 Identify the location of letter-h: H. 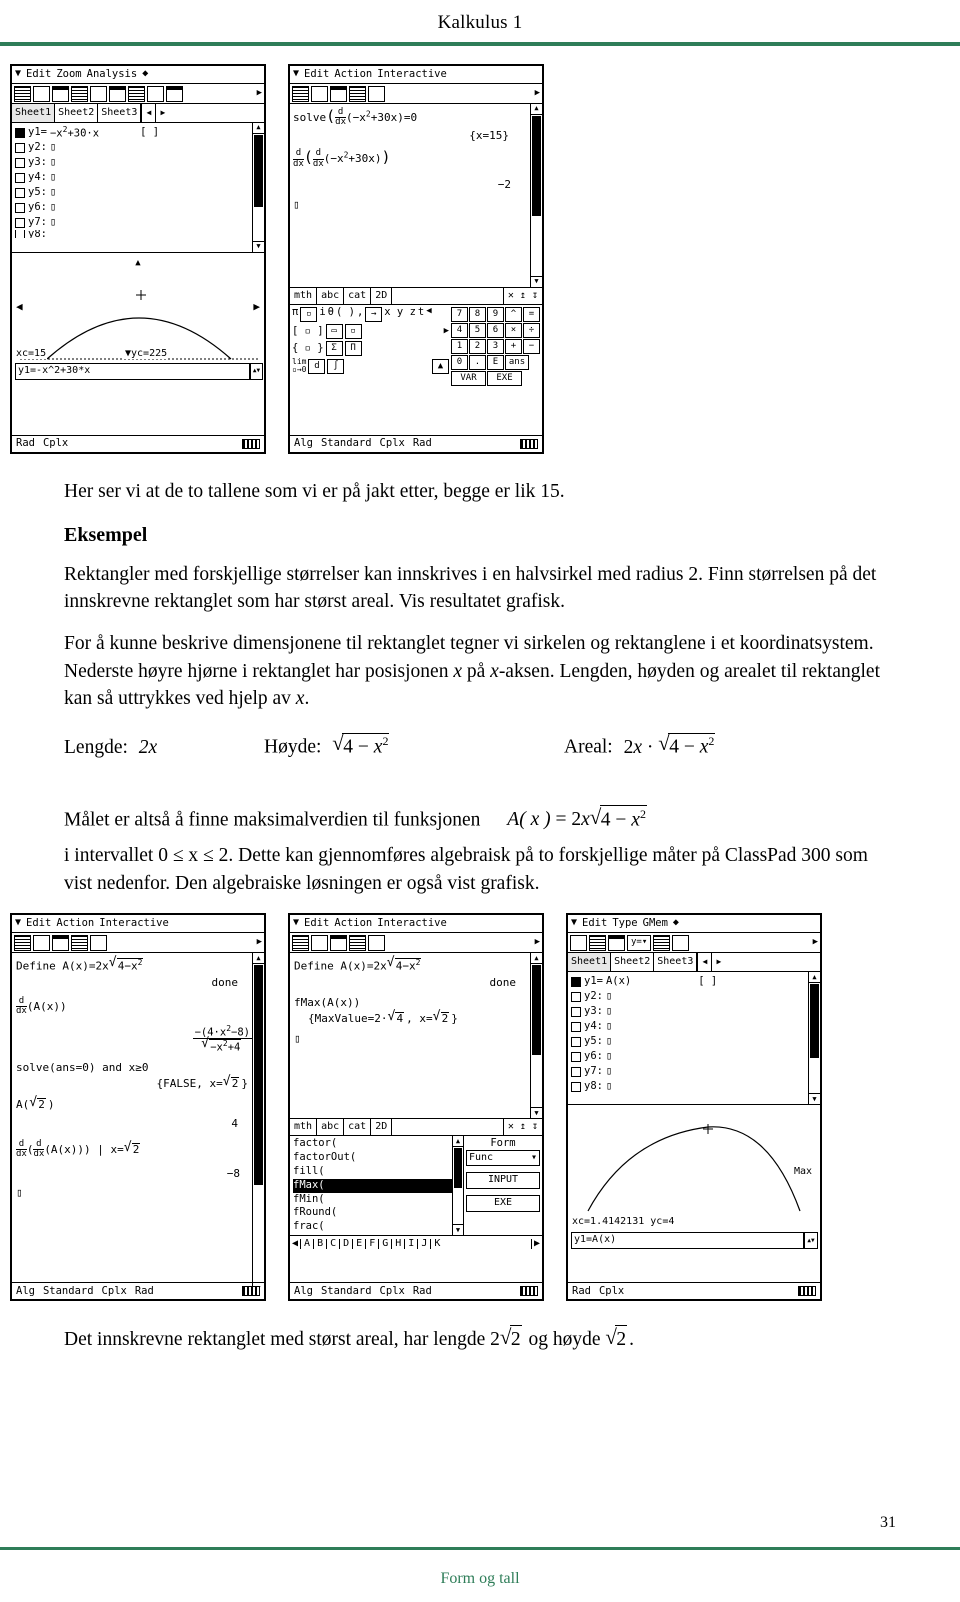
(397, 1244).